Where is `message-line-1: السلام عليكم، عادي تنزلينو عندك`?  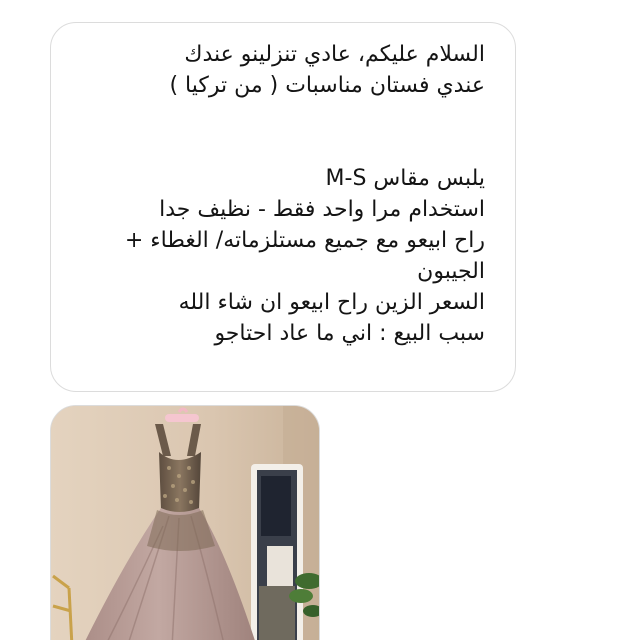 message-line-1: السلام عليكم، عادي تنزلينو عندك is located at coordinates (334, 54).